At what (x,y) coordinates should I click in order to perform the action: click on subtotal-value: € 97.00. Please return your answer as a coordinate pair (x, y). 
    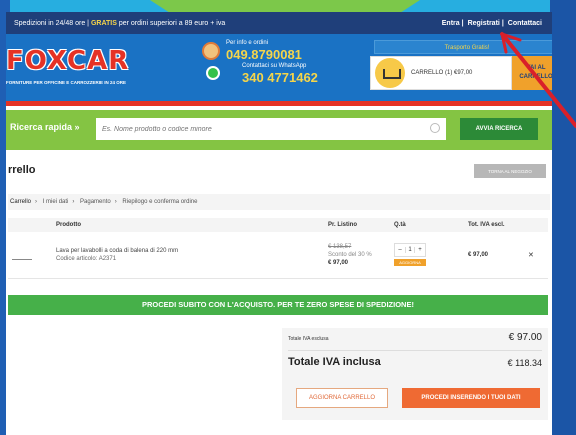
    Looking at the image, I should click on (525, 337).